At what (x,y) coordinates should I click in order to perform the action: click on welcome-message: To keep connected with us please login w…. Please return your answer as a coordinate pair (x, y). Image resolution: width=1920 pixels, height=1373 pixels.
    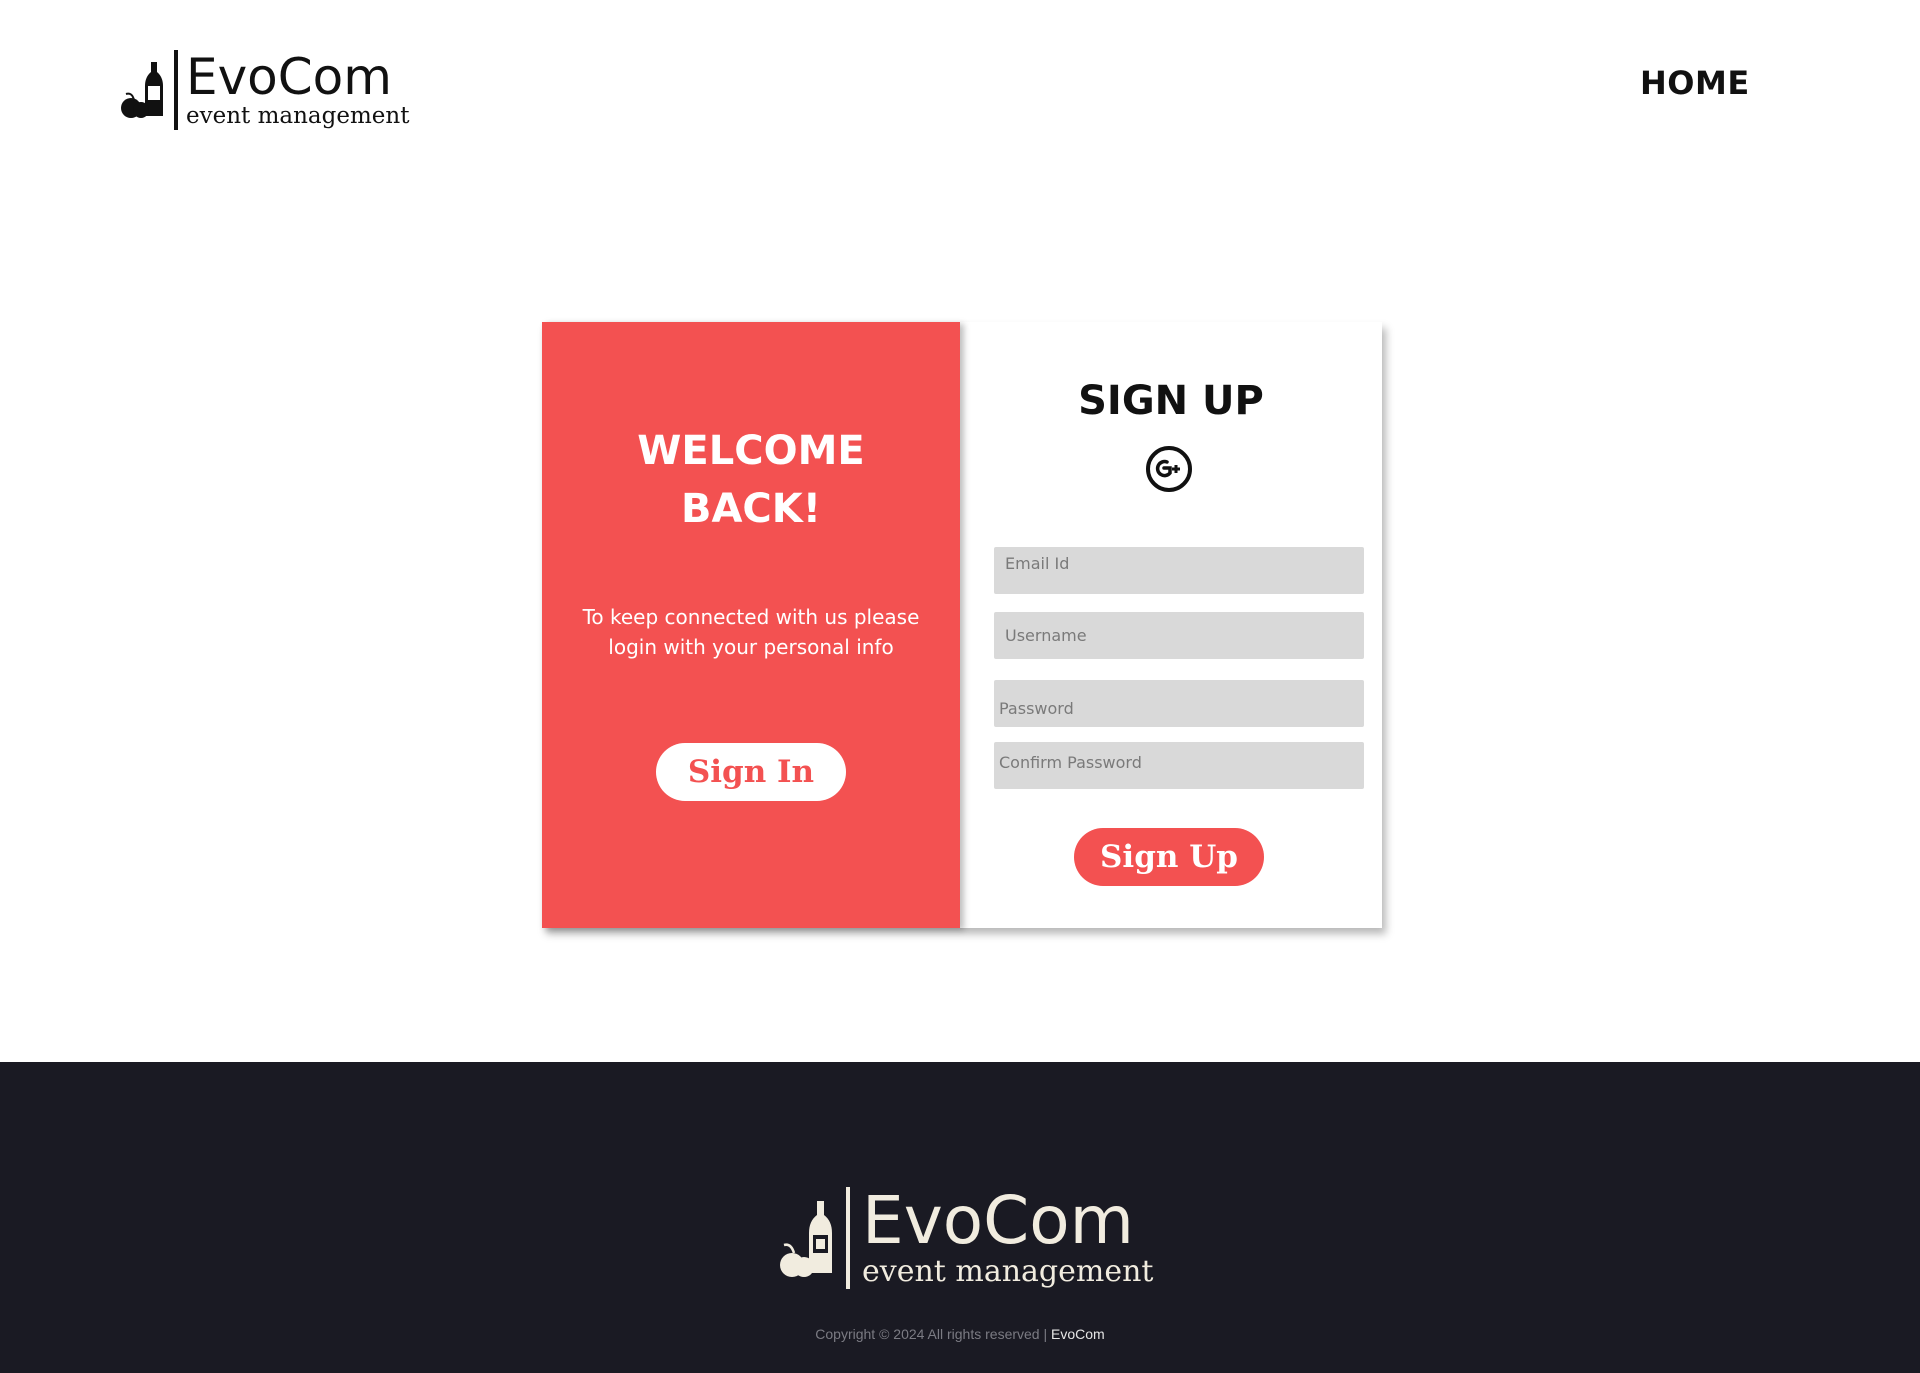
    Looking at the image, I should click on (751, 632).